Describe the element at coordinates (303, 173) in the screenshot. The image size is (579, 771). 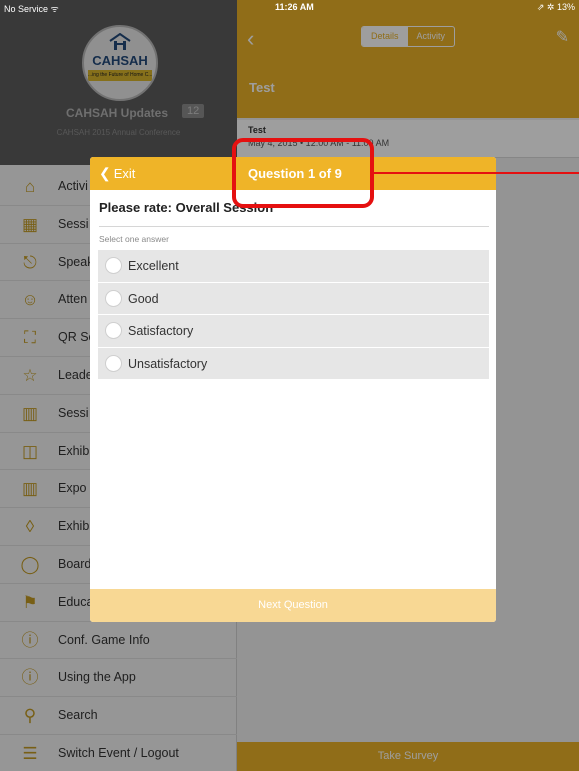
I see `callout-highlight-box` at that location.